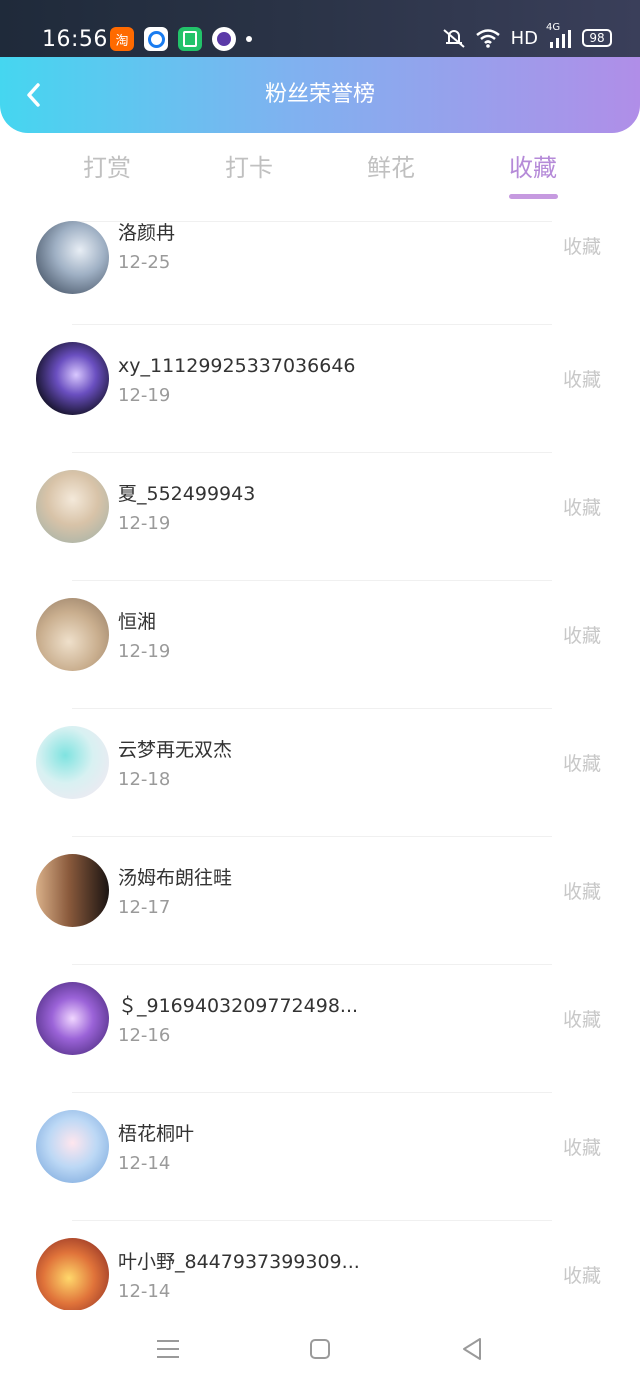  I want to click on page-title: 粉丝荣誉榜, so click(319, 94).